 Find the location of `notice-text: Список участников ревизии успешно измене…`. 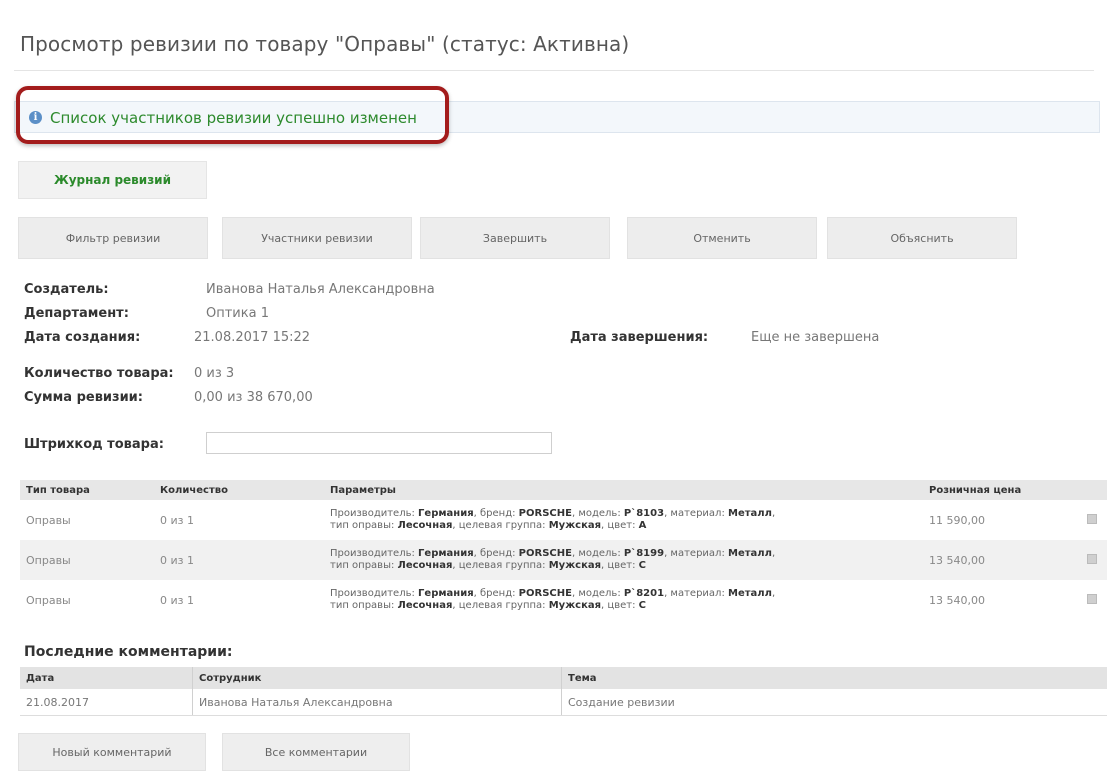

notice-text: Список участников ревизии успешно измене… is located at coordinates (233, 118).